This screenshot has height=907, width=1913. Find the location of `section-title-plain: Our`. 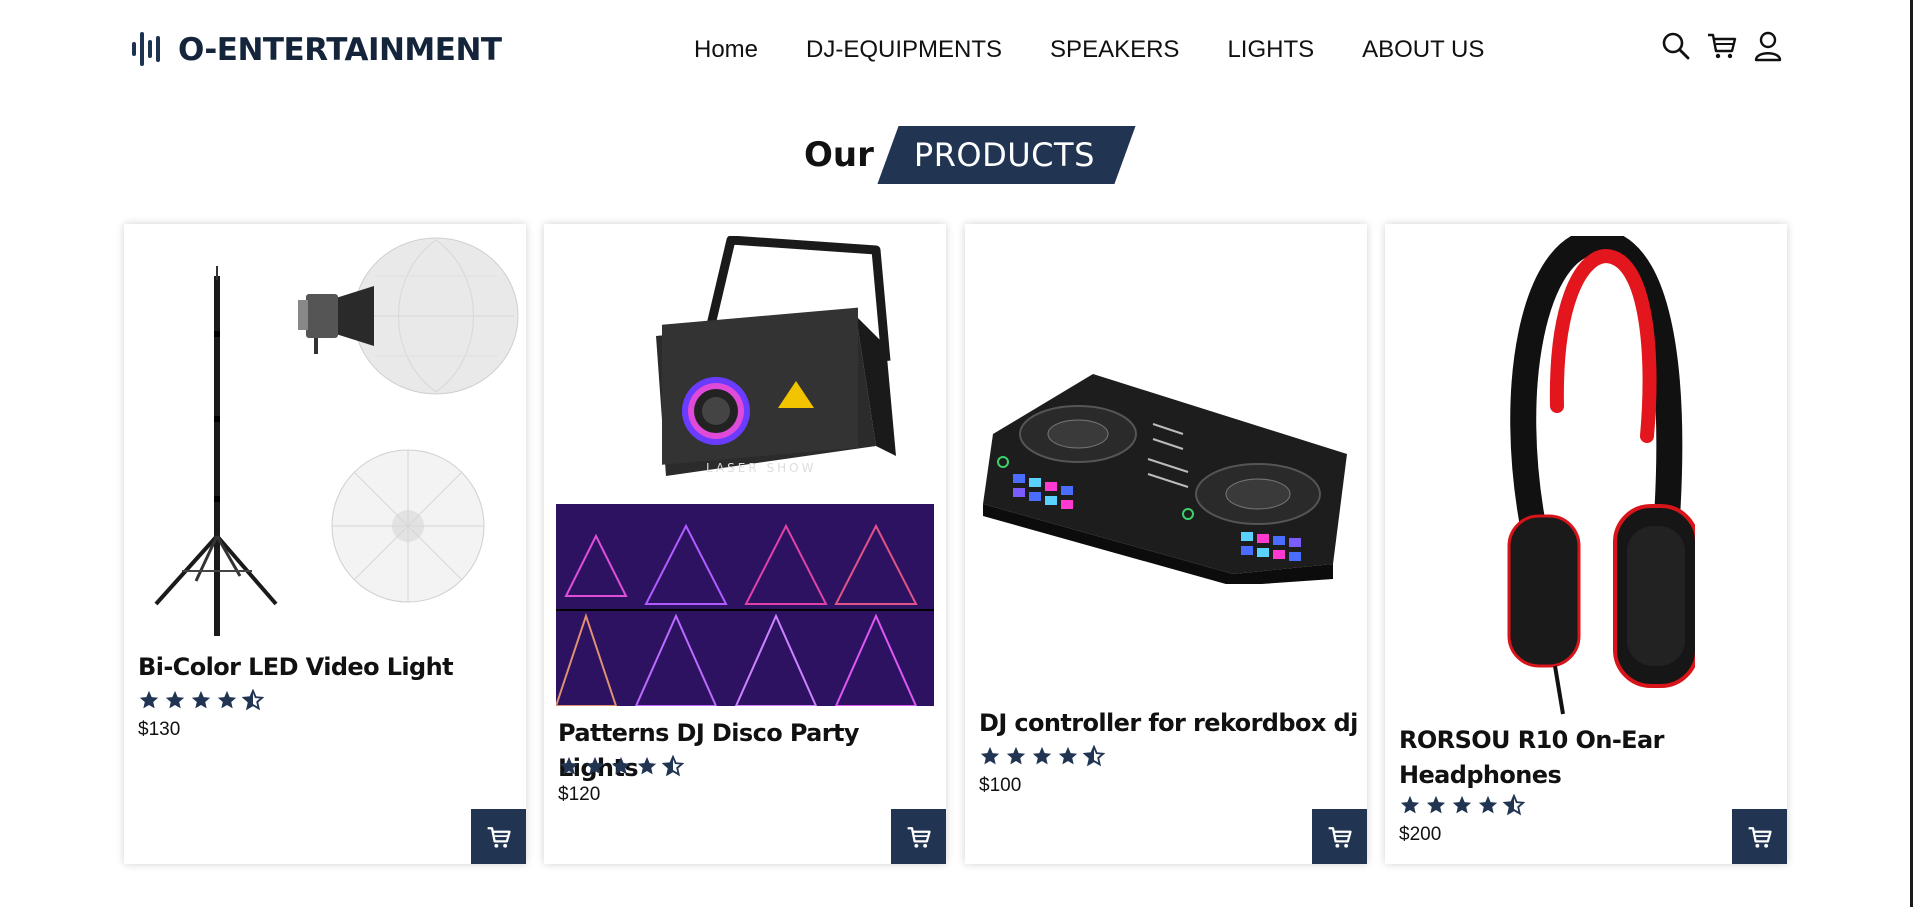

section-title-plain: Our is located at coordinates (839, 155).